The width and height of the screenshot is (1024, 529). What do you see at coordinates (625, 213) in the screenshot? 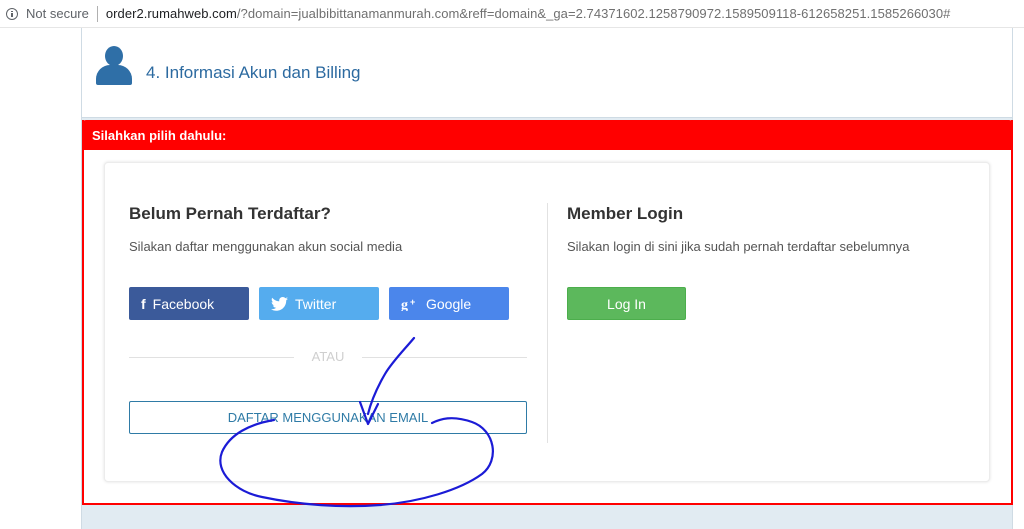
I see `login-title: Member Login` at bounding box center [625, 213].